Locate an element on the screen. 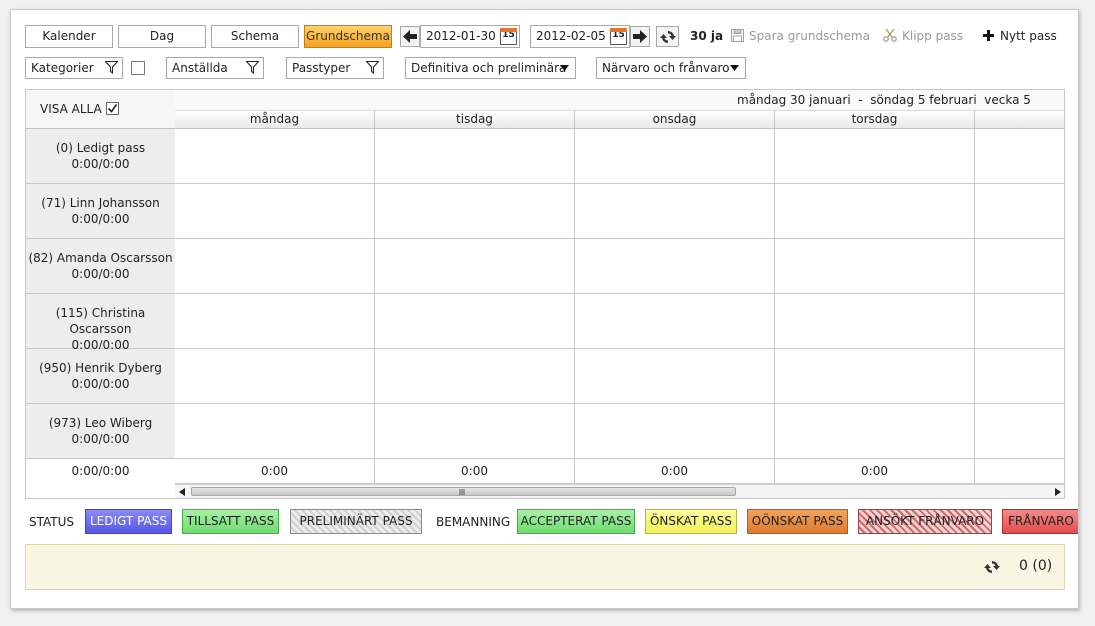 This screenshot has height=626, width=1095. scissors-icon is located at coordinates (890, 35).